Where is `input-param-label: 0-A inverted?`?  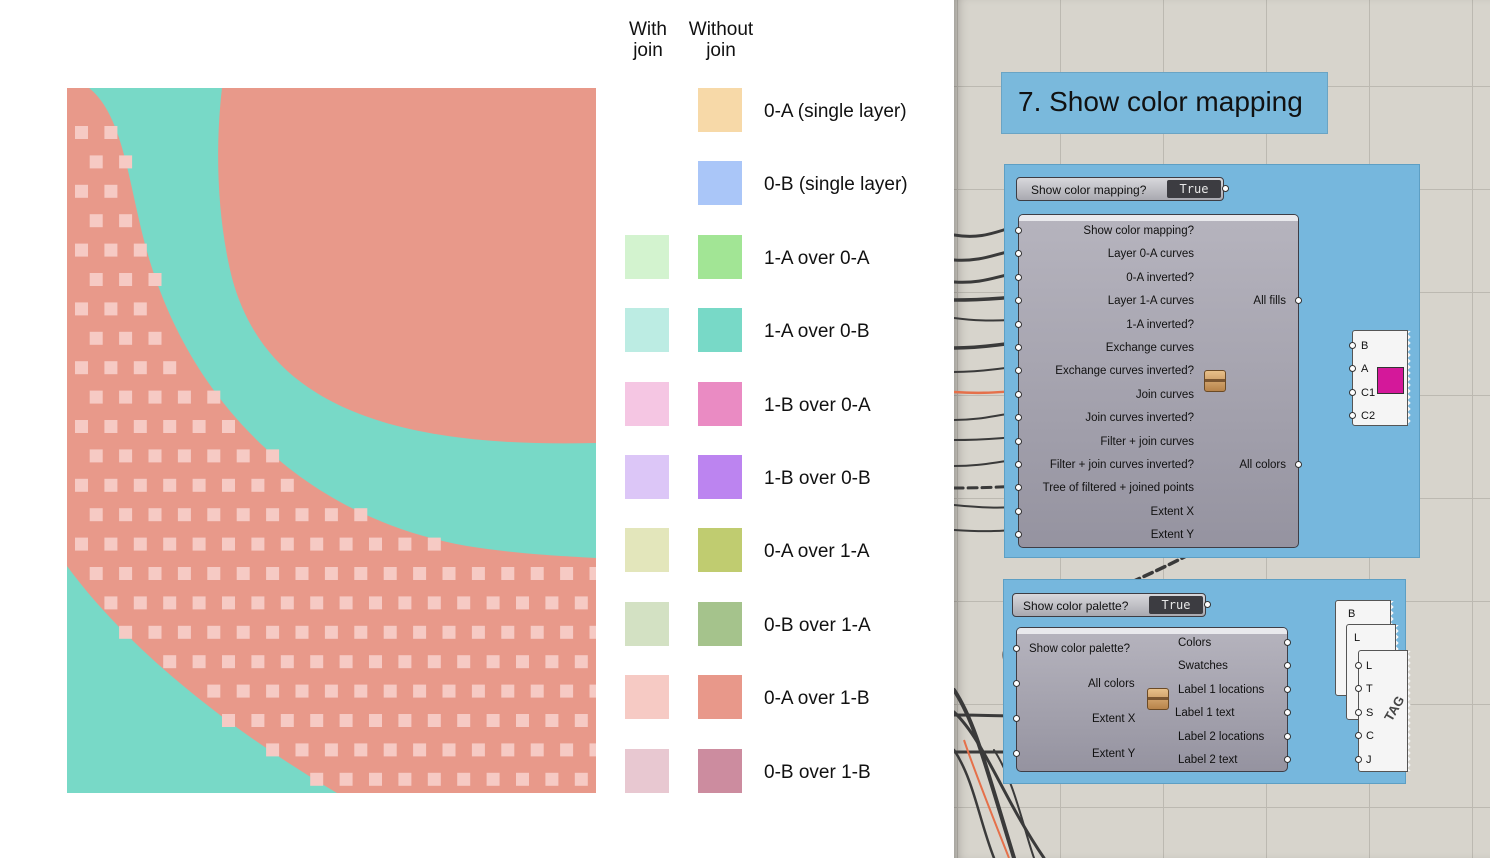 input-param-label: 0-A inverted? is located at coordinates (1160, 277).